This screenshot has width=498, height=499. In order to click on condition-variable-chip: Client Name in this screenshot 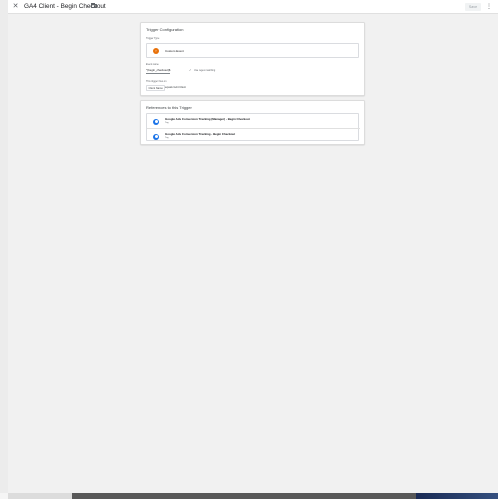, I will do `click(156, 88)`.